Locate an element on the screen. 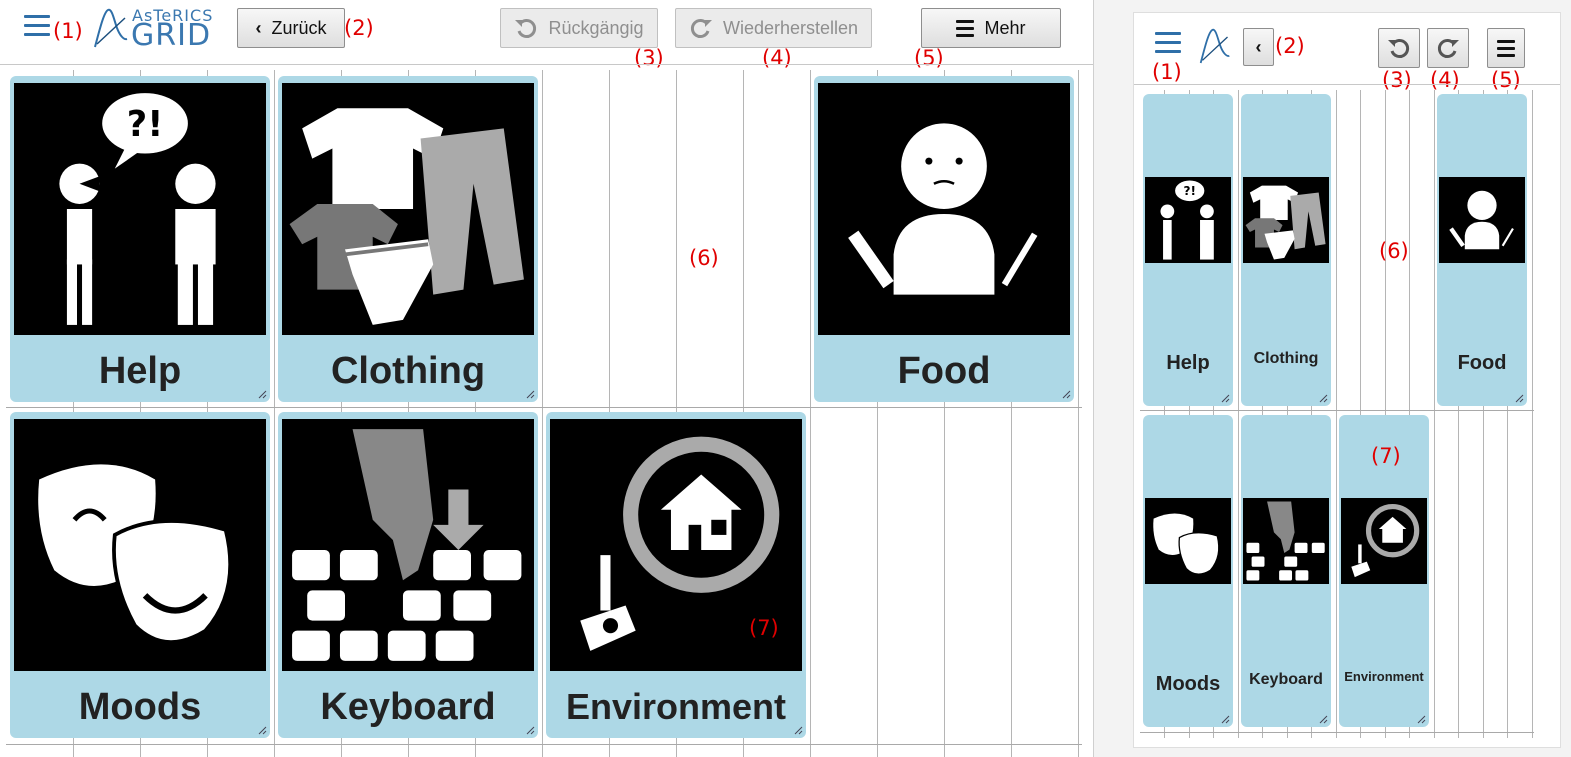 The image size is (1571, 757). tile-food: Food is located at coordinates (944, 239).